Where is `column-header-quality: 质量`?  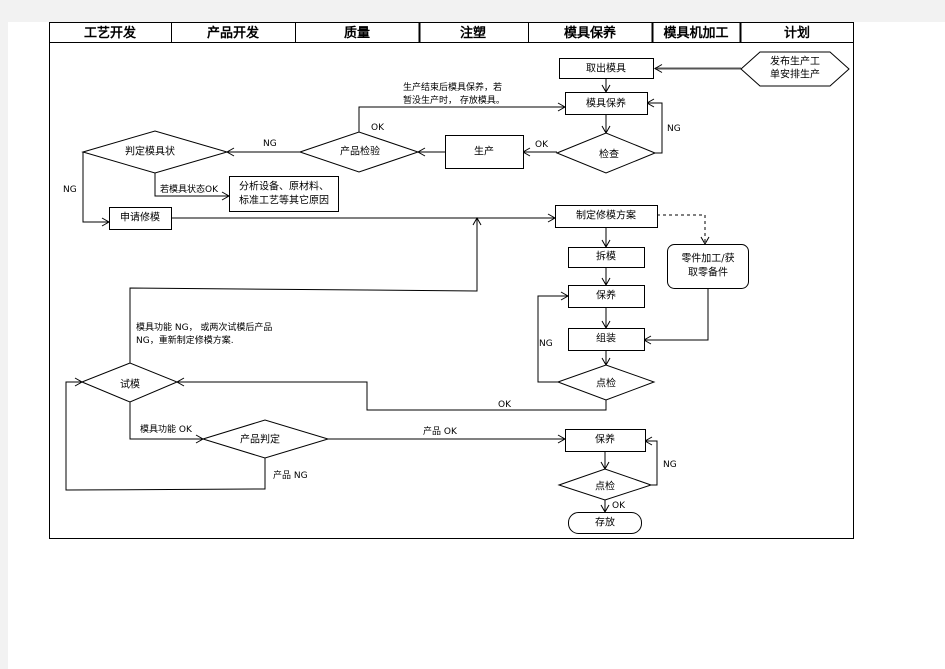 column-header-quality: 质量 is located at coordinates (357, 33).